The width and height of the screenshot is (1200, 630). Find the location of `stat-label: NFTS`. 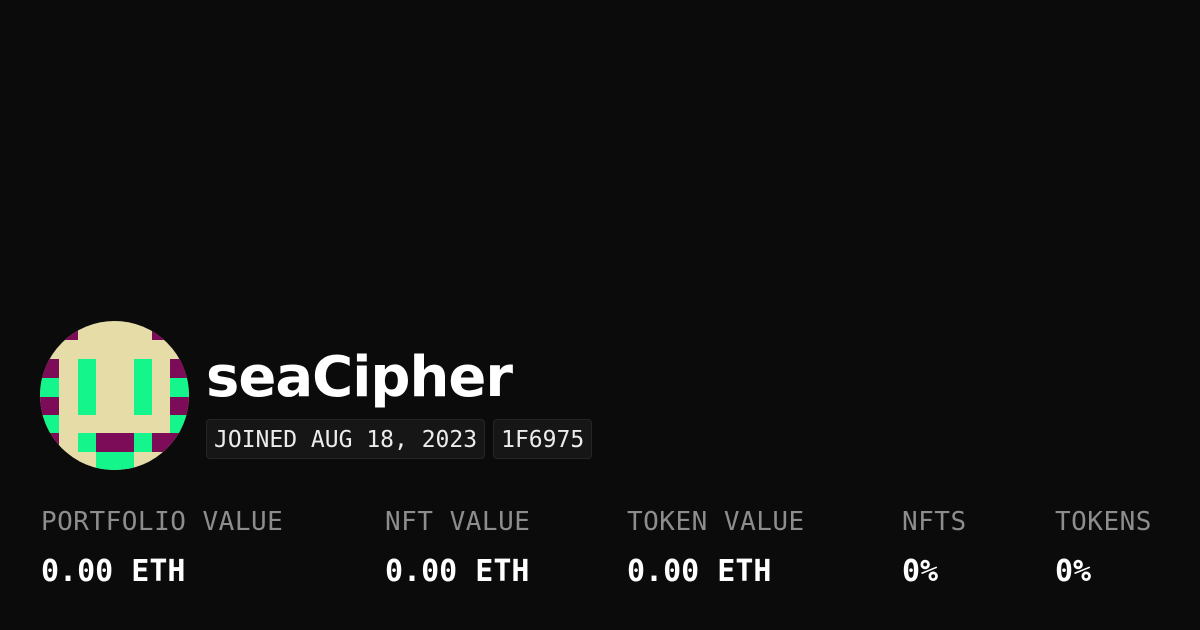

stat-label: NFTS is located at coordinates (934, 522).